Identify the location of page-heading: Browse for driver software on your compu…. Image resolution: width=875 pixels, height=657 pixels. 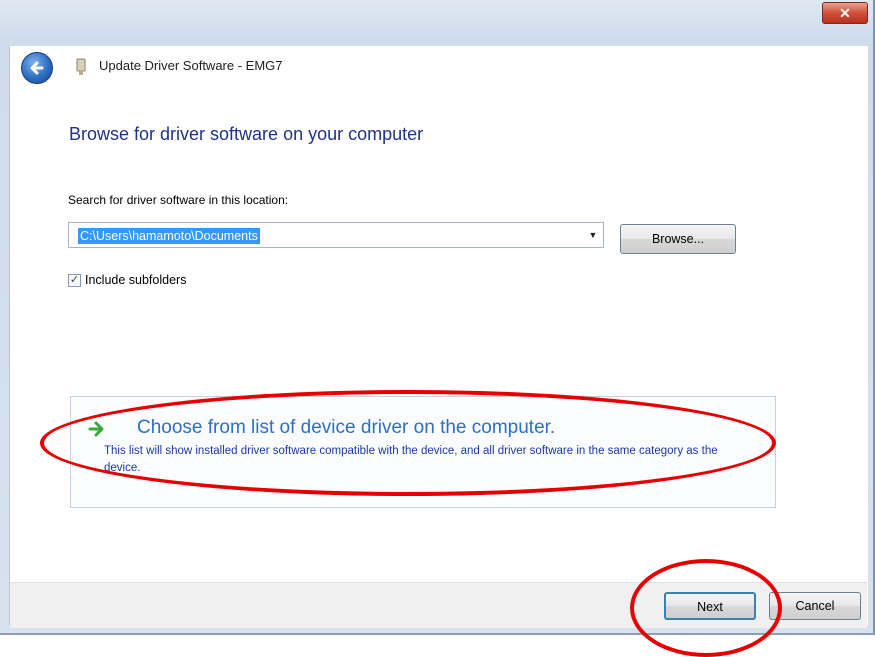
(246, 134).